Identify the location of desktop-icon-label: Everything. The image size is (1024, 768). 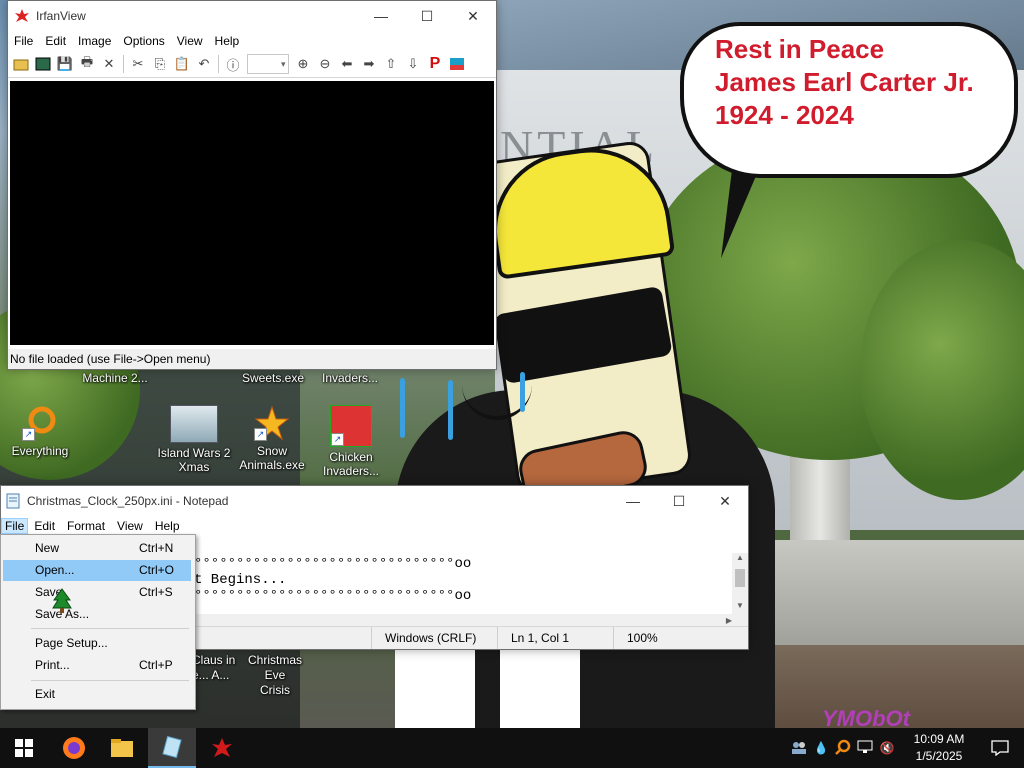
(40, 451).